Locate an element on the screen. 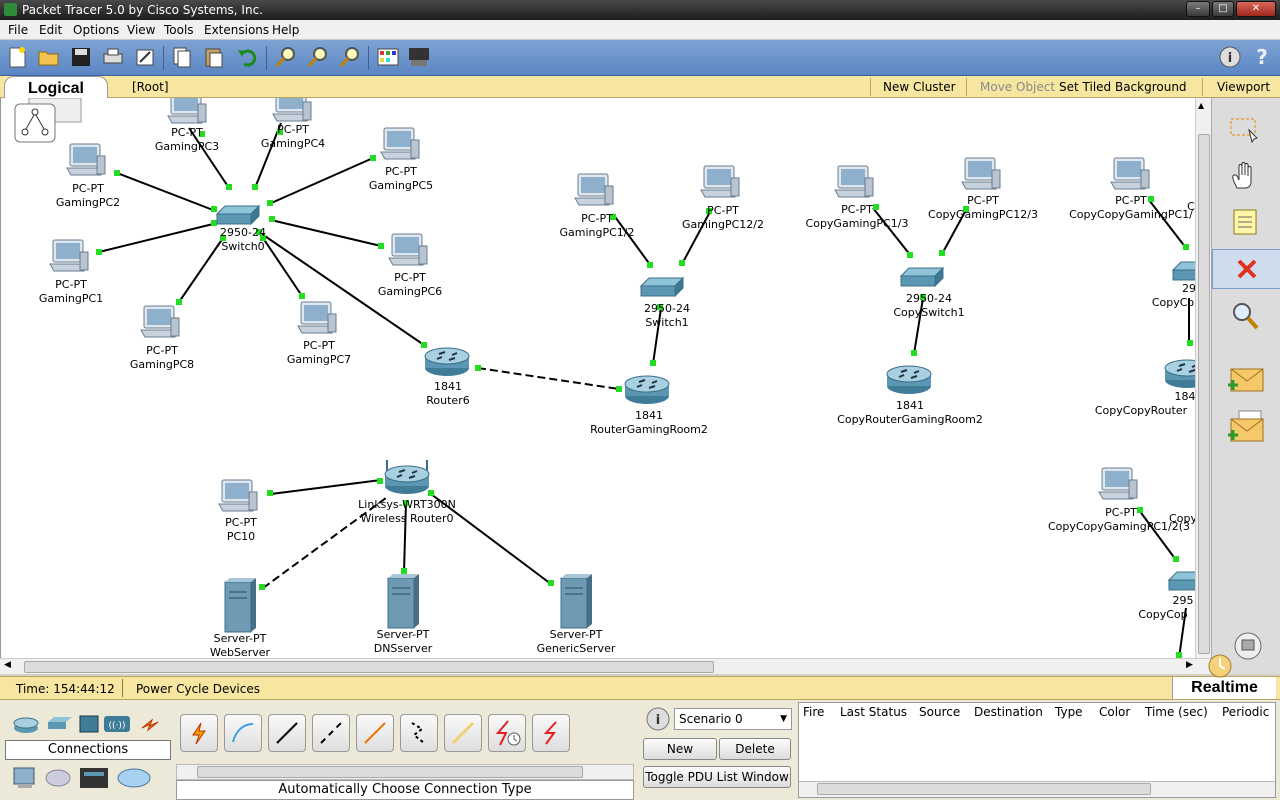 The height and width of the screenshot is (800, 1280). palette-icon is located at coordinates (388, 57).